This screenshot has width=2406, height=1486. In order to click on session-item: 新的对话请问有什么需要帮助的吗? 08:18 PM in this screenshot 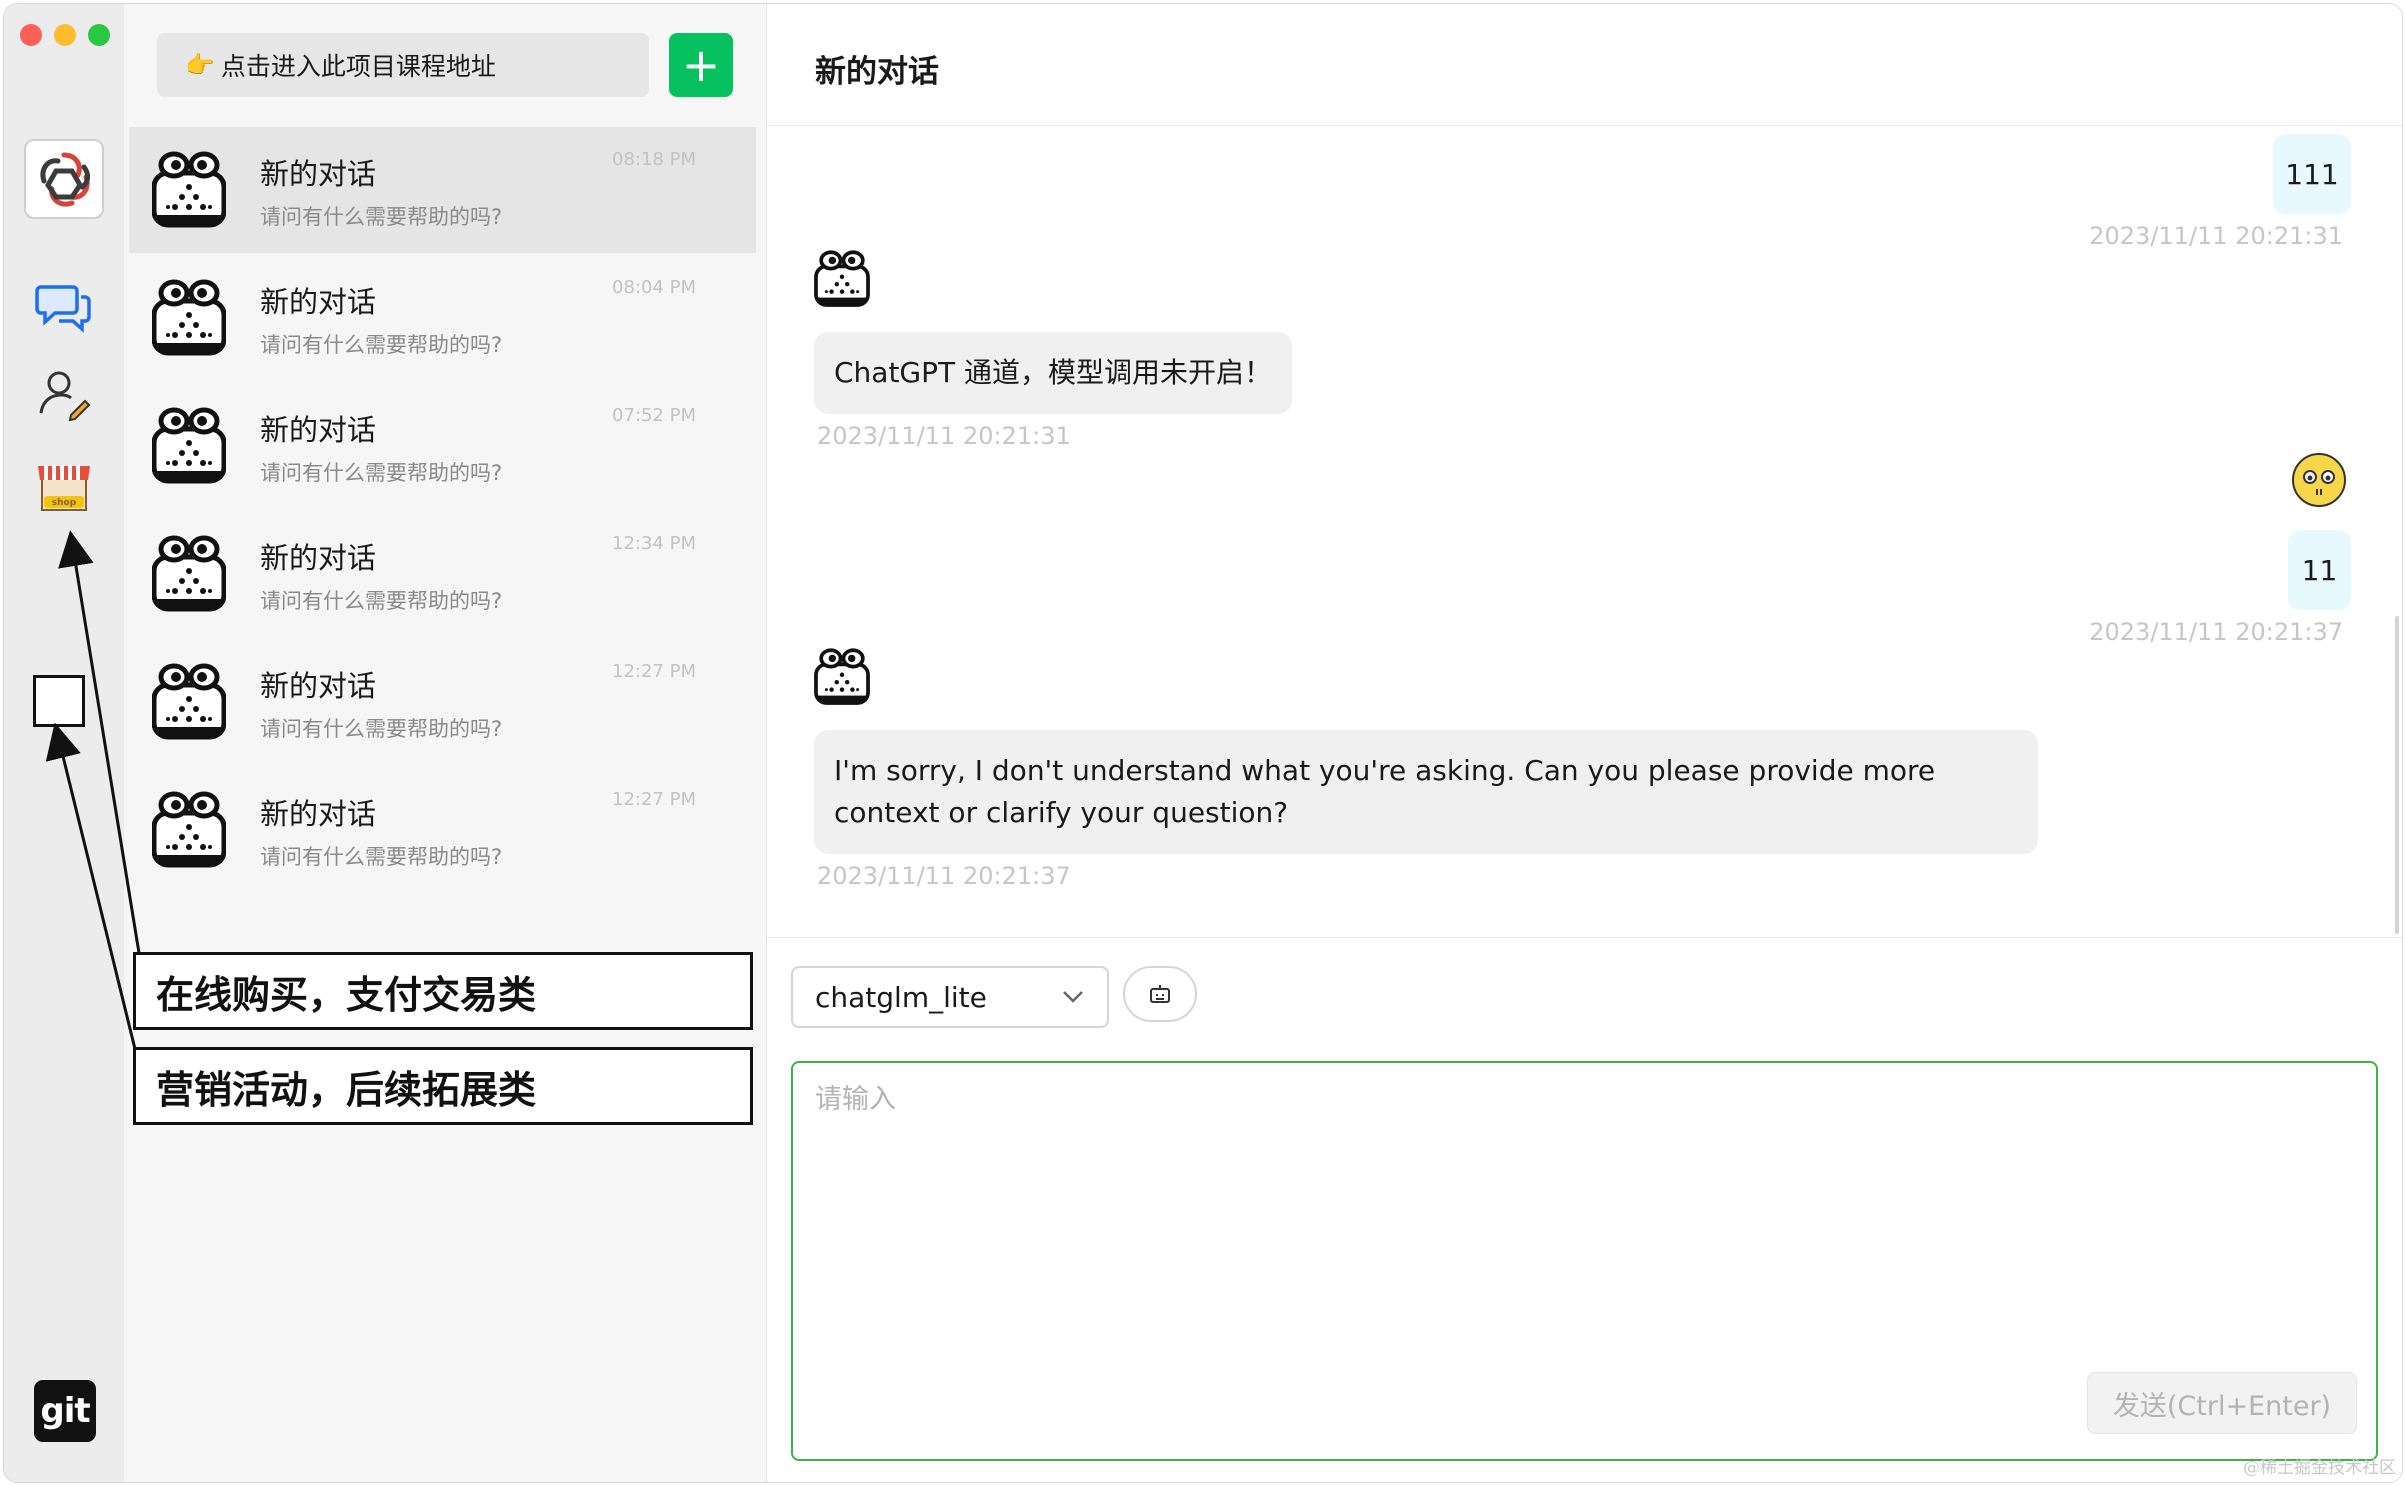, I will do `click(442, 190)`.